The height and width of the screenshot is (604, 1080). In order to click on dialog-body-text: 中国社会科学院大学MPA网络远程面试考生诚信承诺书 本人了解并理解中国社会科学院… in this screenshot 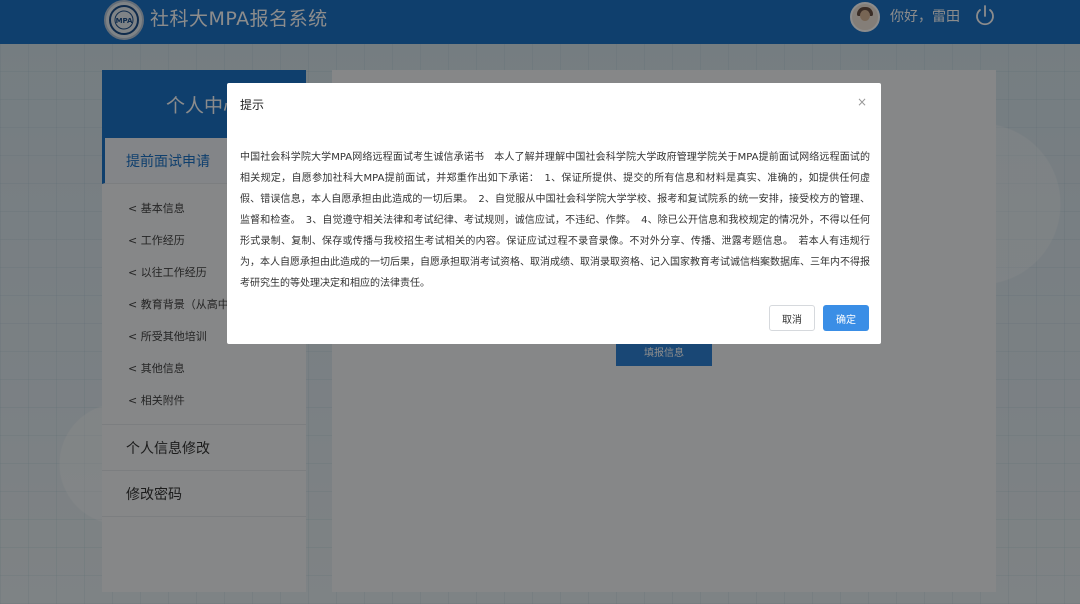, I will do `click(555, 220)`.